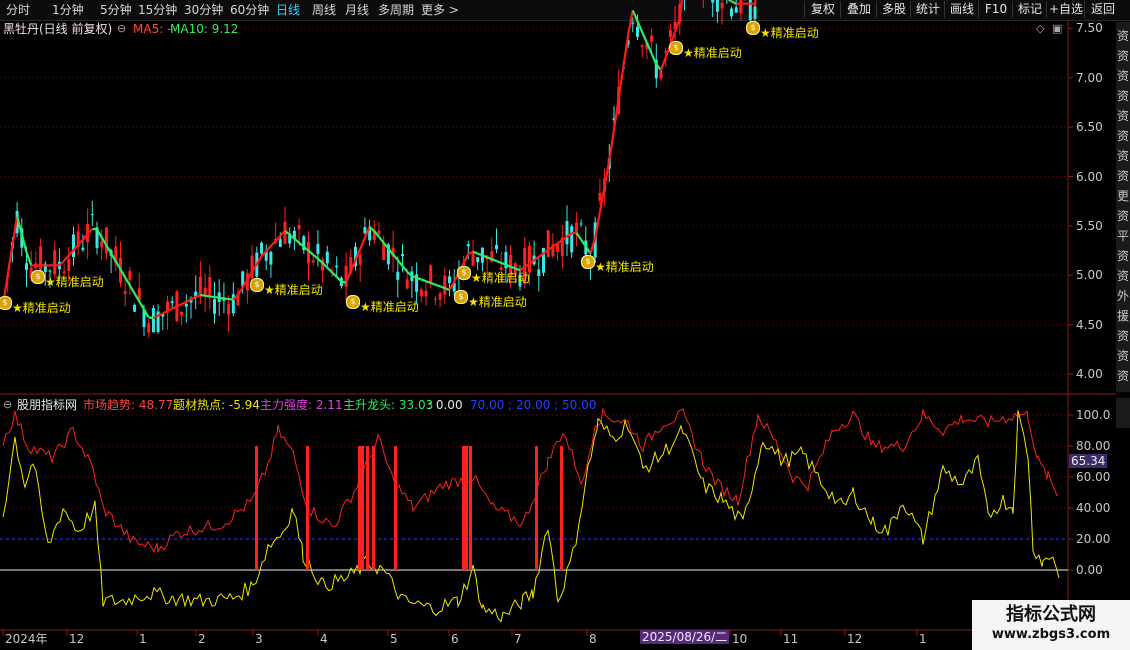 Image resolution: width=1130 pixels, height=650 pixels. What do you see at coordinates (740, 639) in the screenshot?
I see `date-tick-label: 10` at bounding box center [740, 639].